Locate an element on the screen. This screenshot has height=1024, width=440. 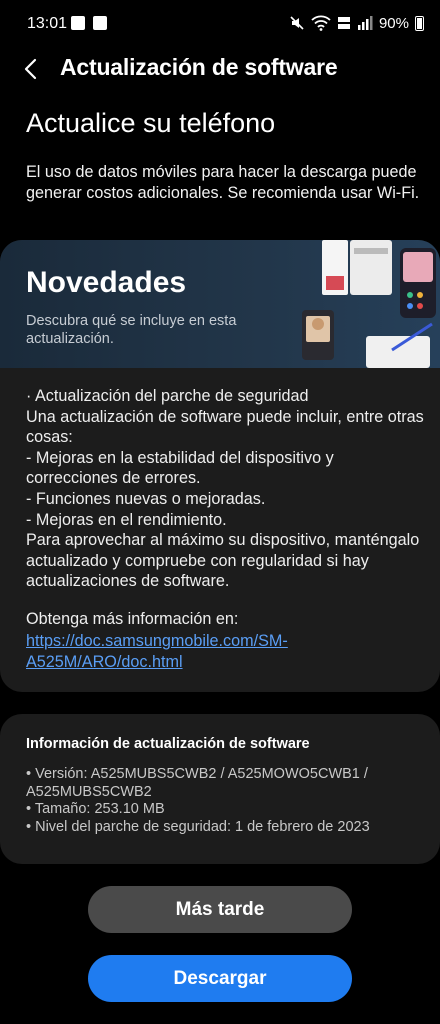
download-button: Descargar is located at coordinates (220, 978).